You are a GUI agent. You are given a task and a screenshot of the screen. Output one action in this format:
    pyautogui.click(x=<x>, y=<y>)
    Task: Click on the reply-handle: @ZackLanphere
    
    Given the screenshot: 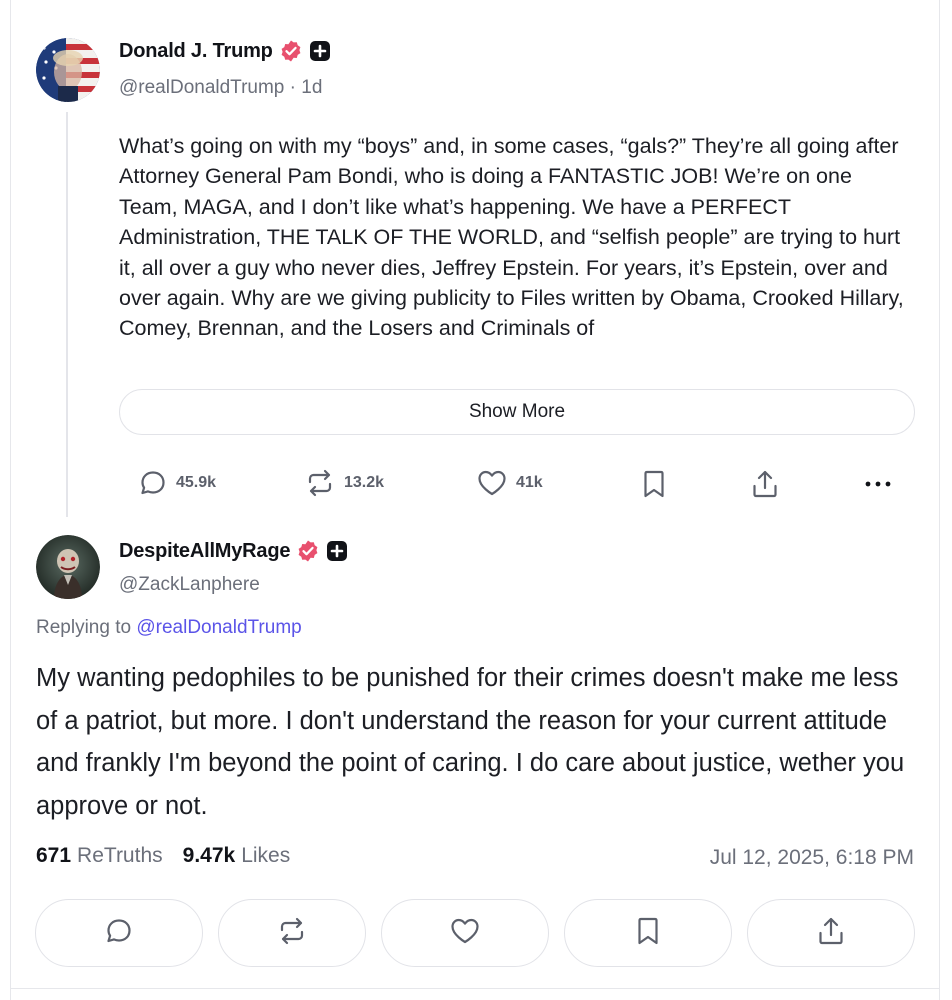 What is the action you would take?
    pyautogui.click(x=189, y=585)
    